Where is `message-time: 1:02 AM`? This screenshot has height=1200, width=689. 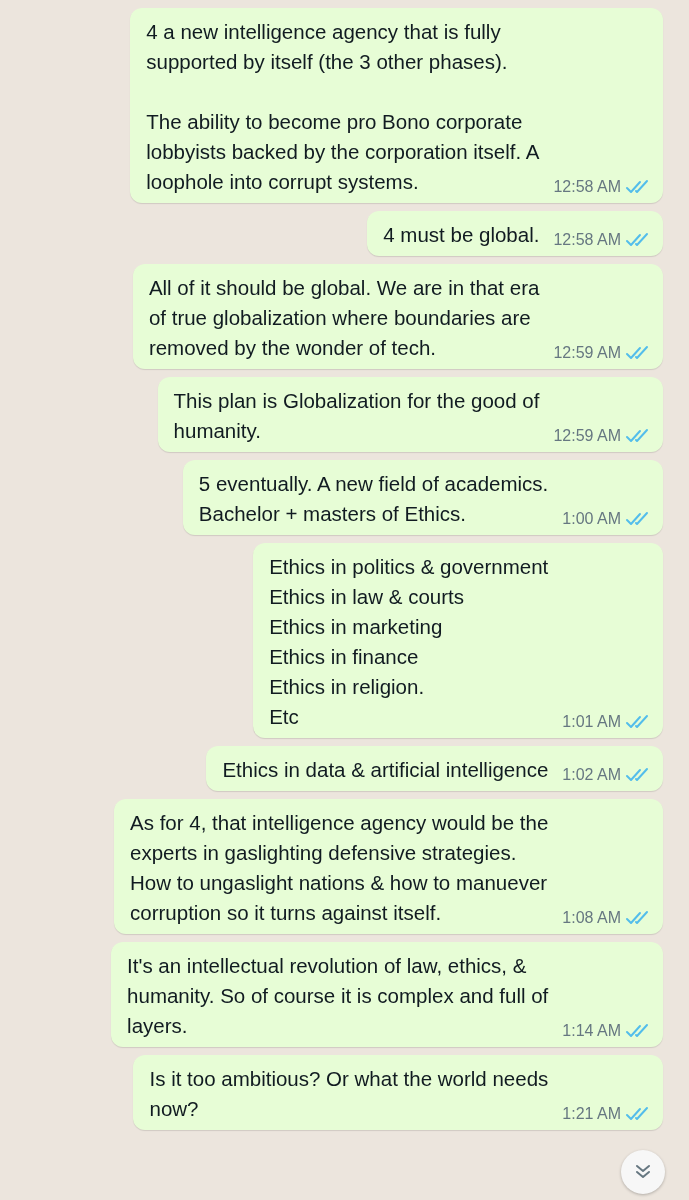
message-time: 1:02 AM is located at coordinates (591, 775).